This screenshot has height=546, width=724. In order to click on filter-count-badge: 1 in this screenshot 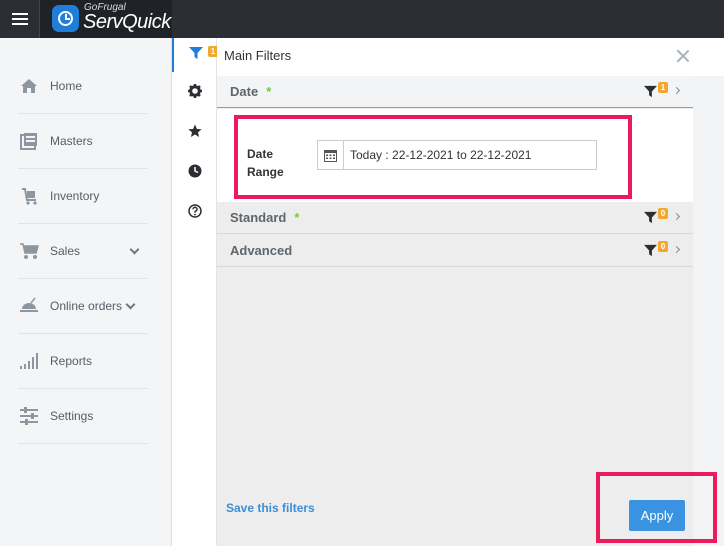, I will do `click(663, 87)`.